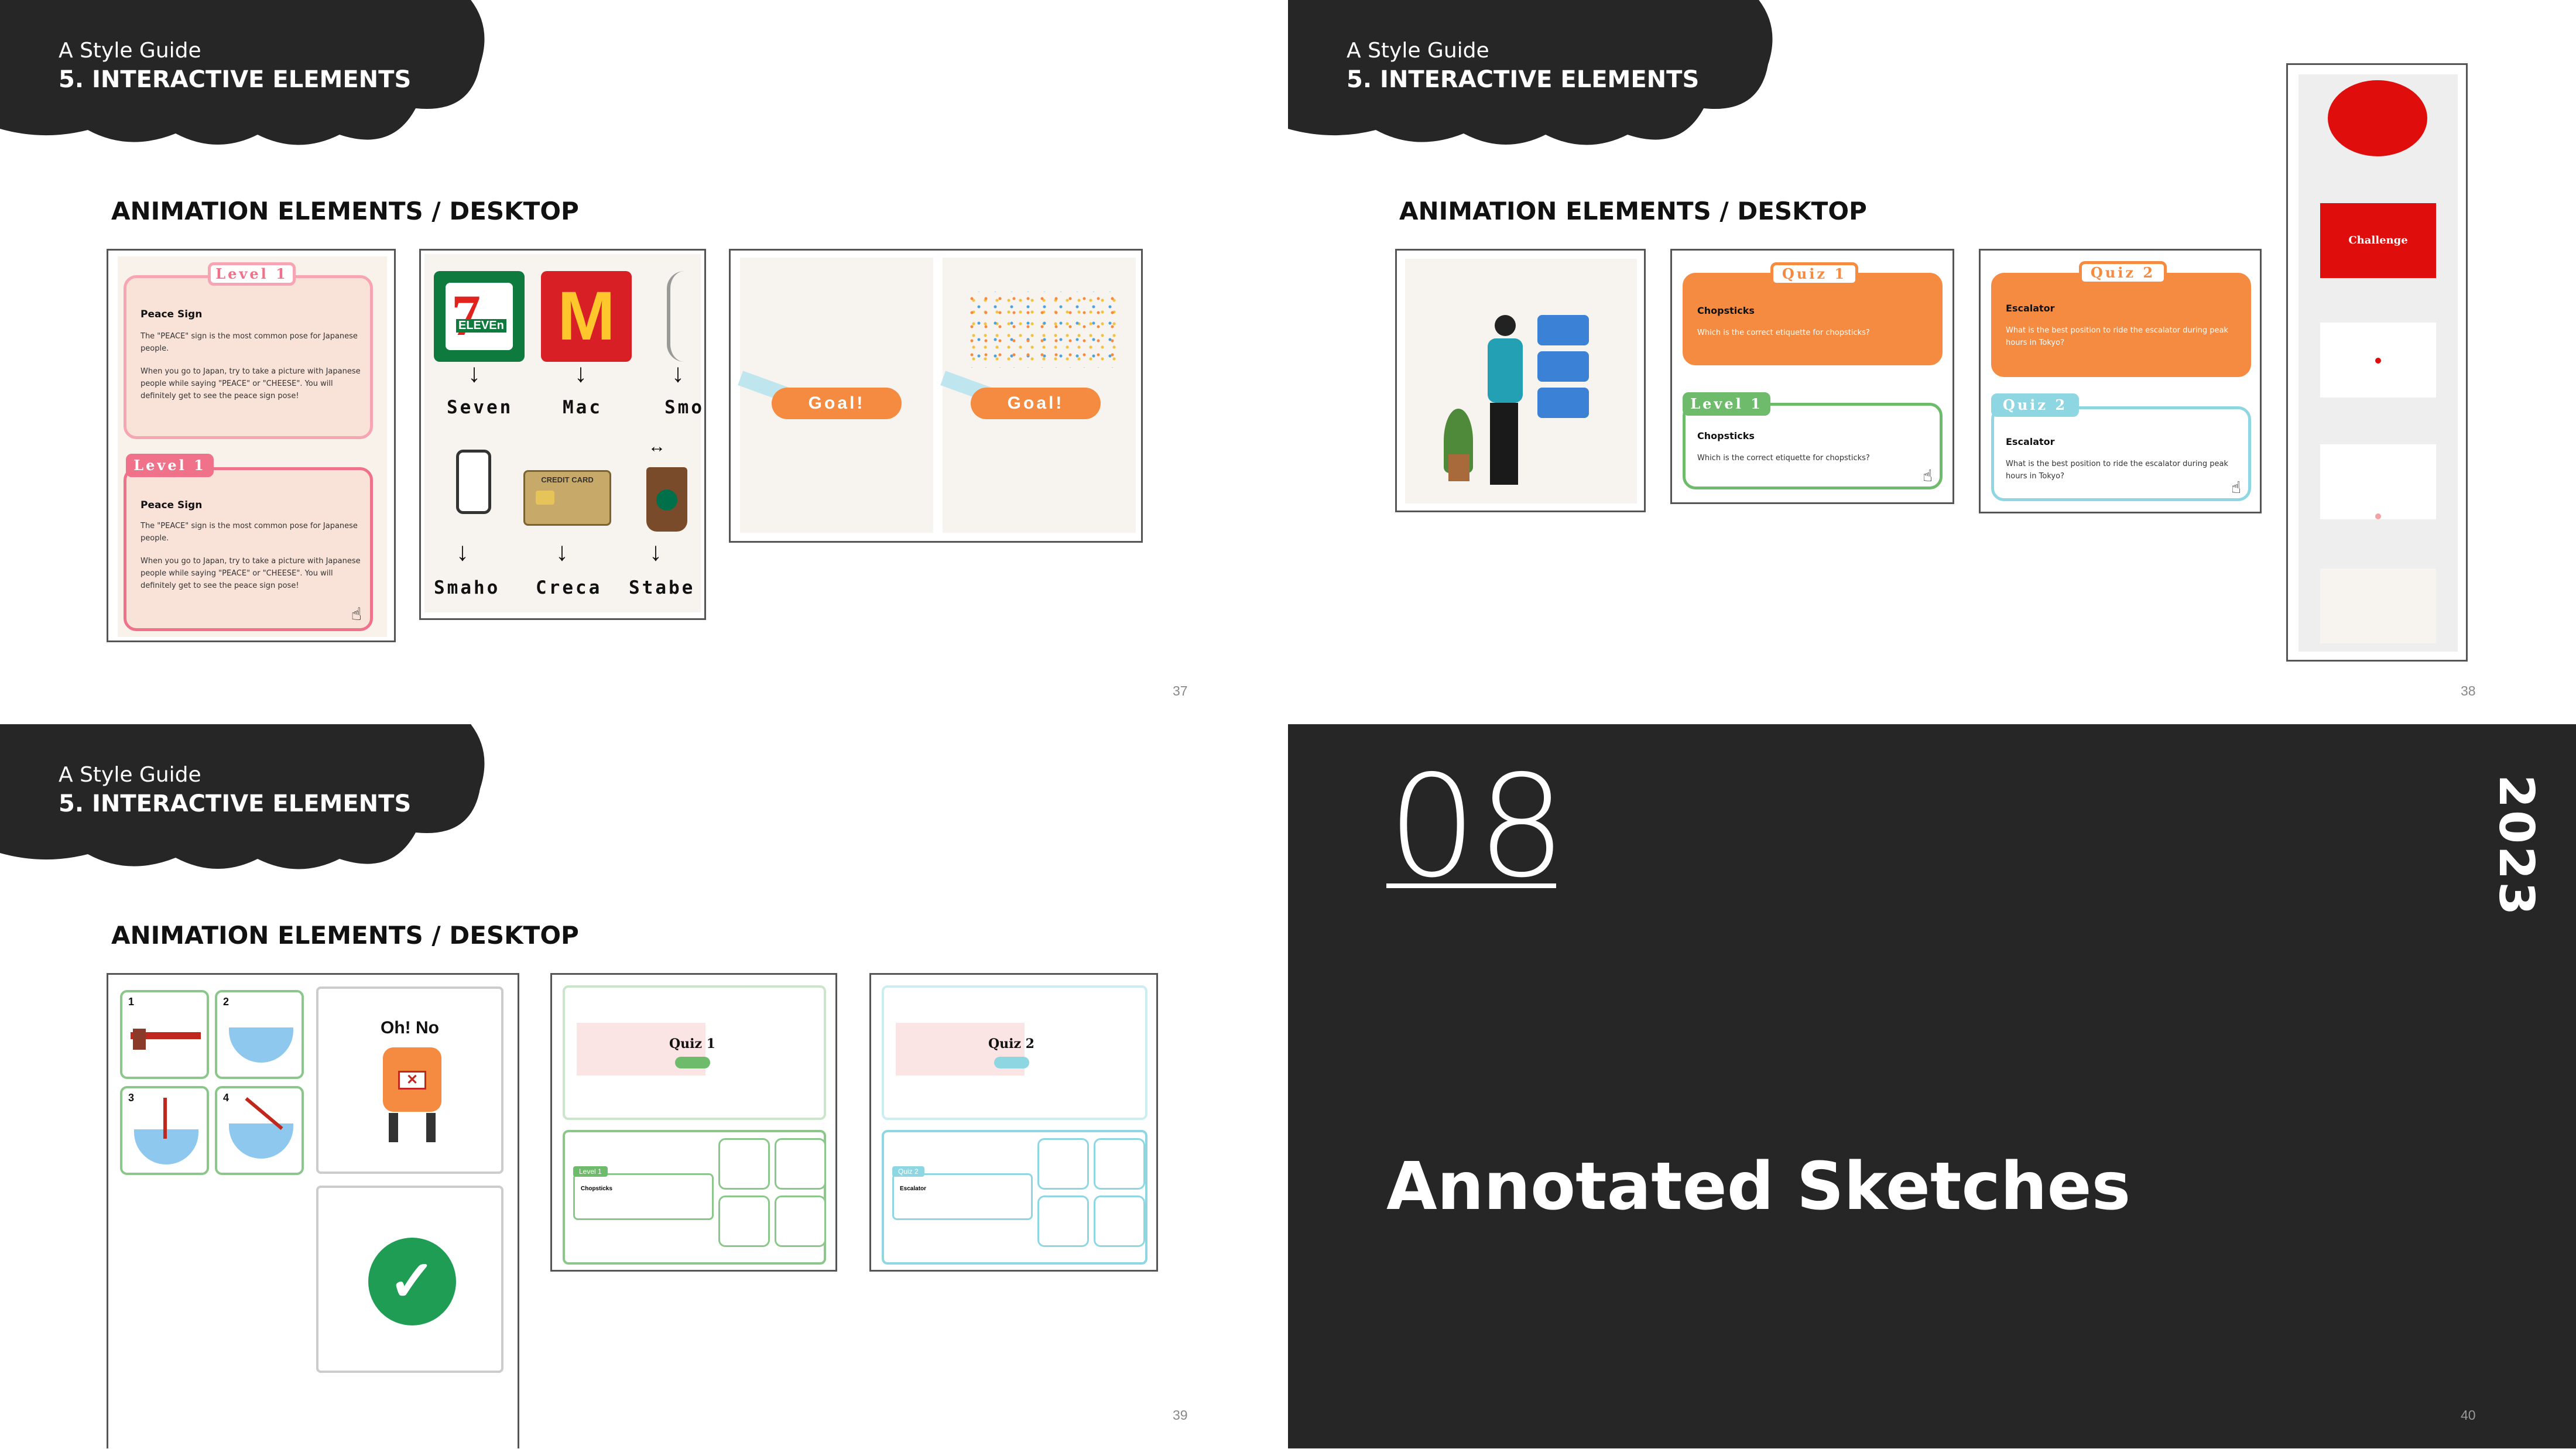 Image resolution: width=2576 pixels, height=1449 pixels. Describe the element at coordinates (2377, 118) in the screenshot. I see `red-circle-icon` at that location.